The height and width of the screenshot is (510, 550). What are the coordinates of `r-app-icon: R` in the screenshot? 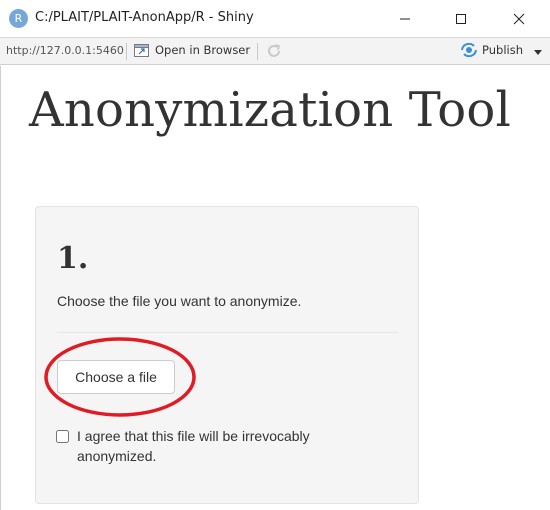 It's located at (18, 18).